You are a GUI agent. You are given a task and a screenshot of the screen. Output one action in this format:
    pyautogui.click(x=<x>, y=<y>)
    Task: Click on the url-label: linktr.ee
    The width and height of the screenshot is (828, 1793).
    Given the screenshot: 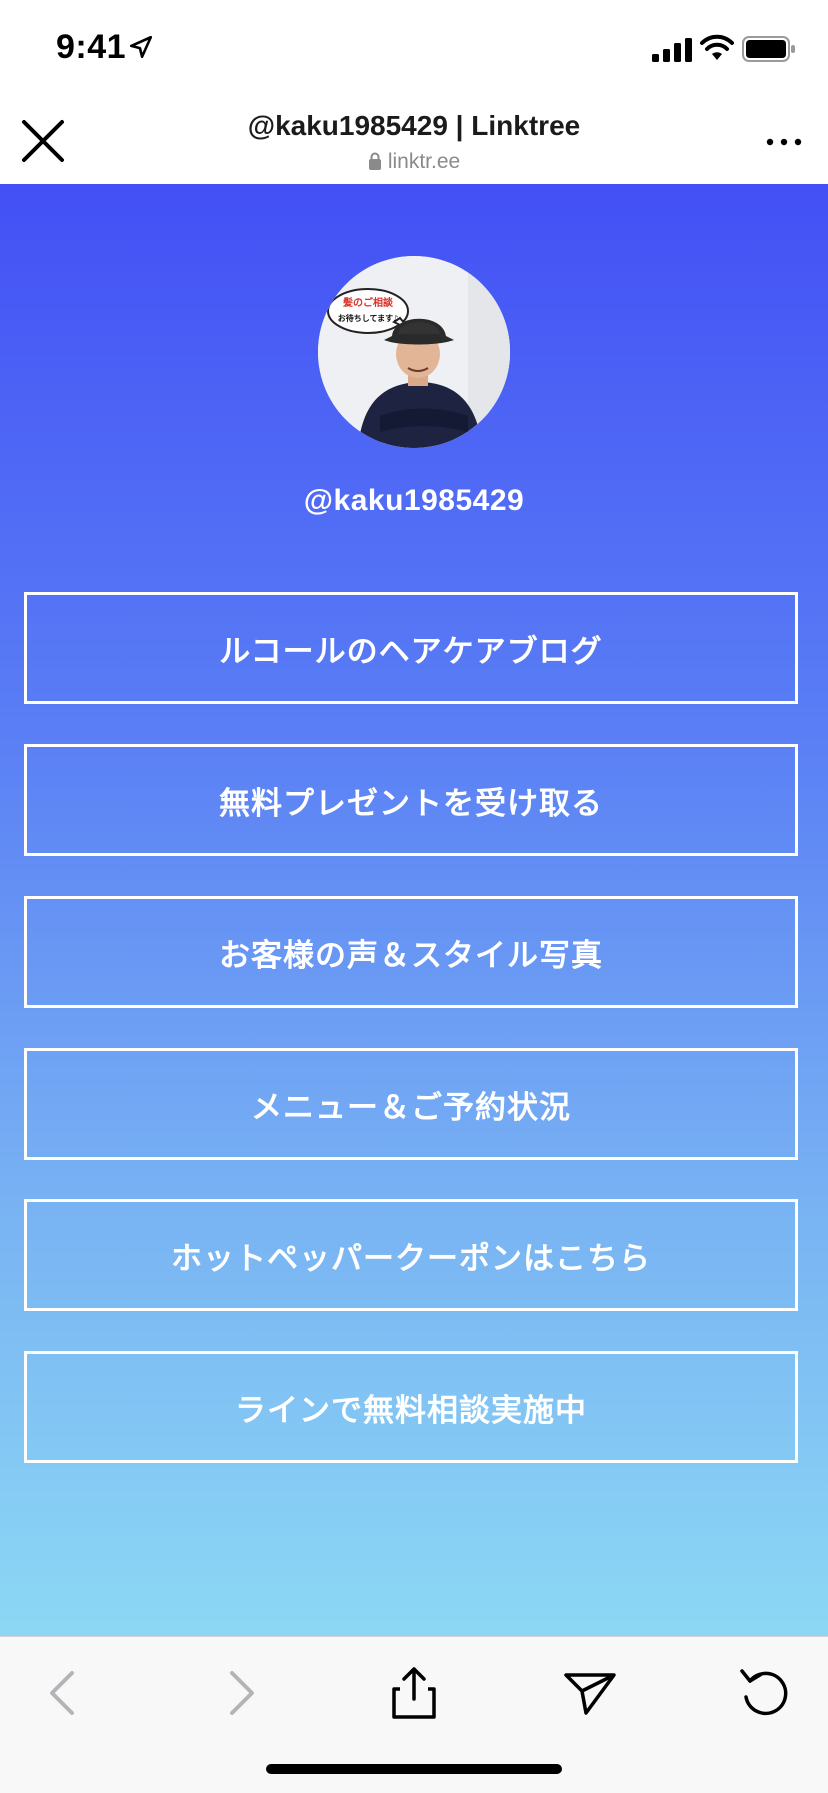 What is the action you would take?
    pyautogui.click(x=414, y=162)
    